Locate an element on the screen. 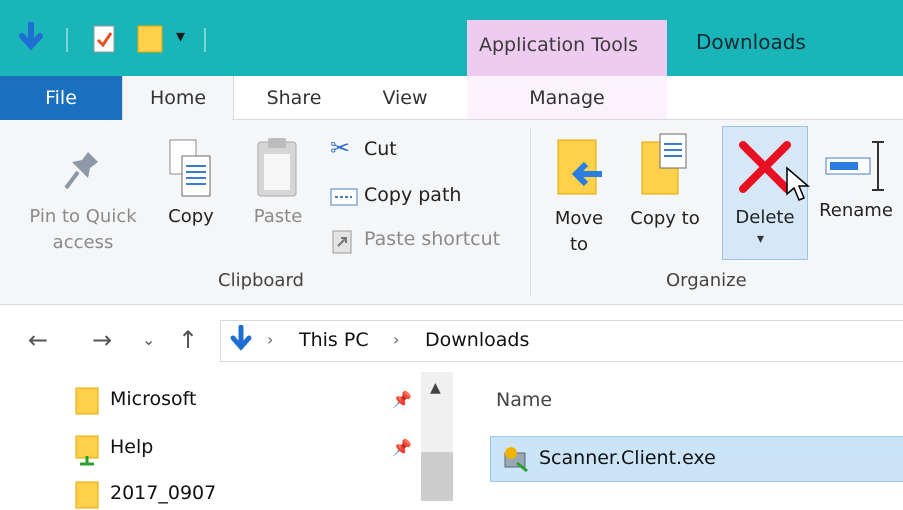  paste-shortcut-button: Paste shortcut is located at coordinates (426, 240).